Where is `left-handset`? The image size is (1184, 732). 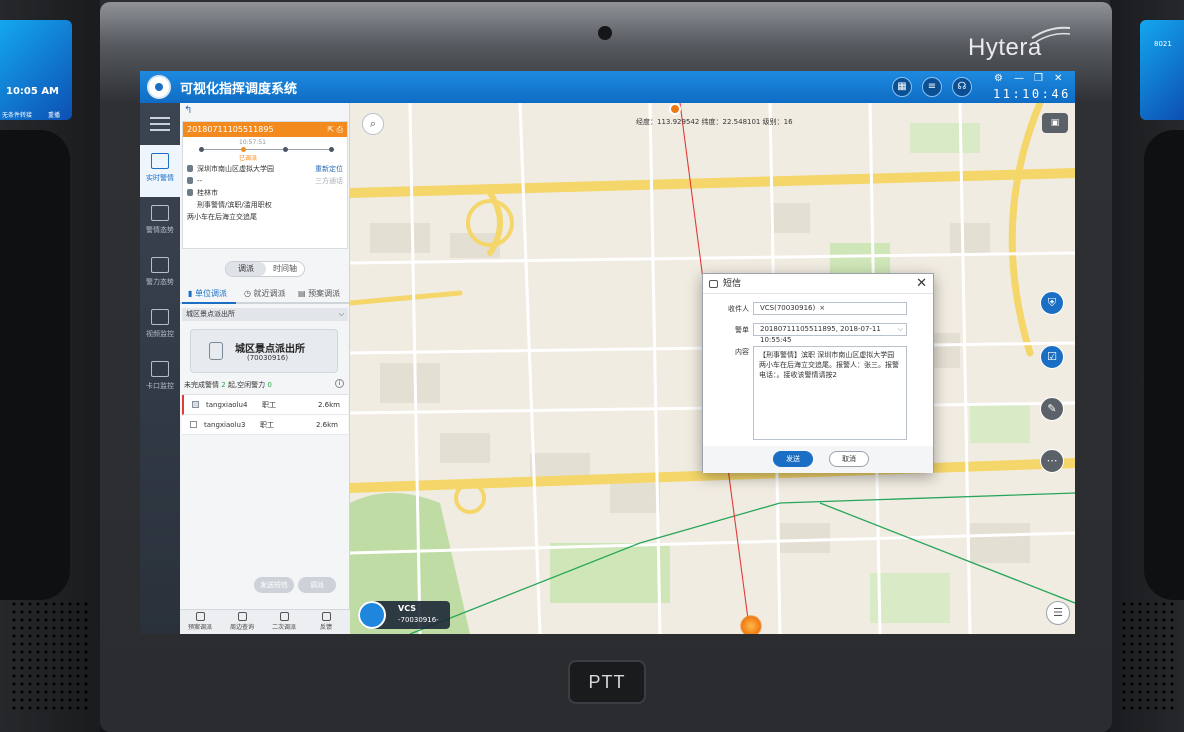
left-handset is located at coordinates (35, 365).